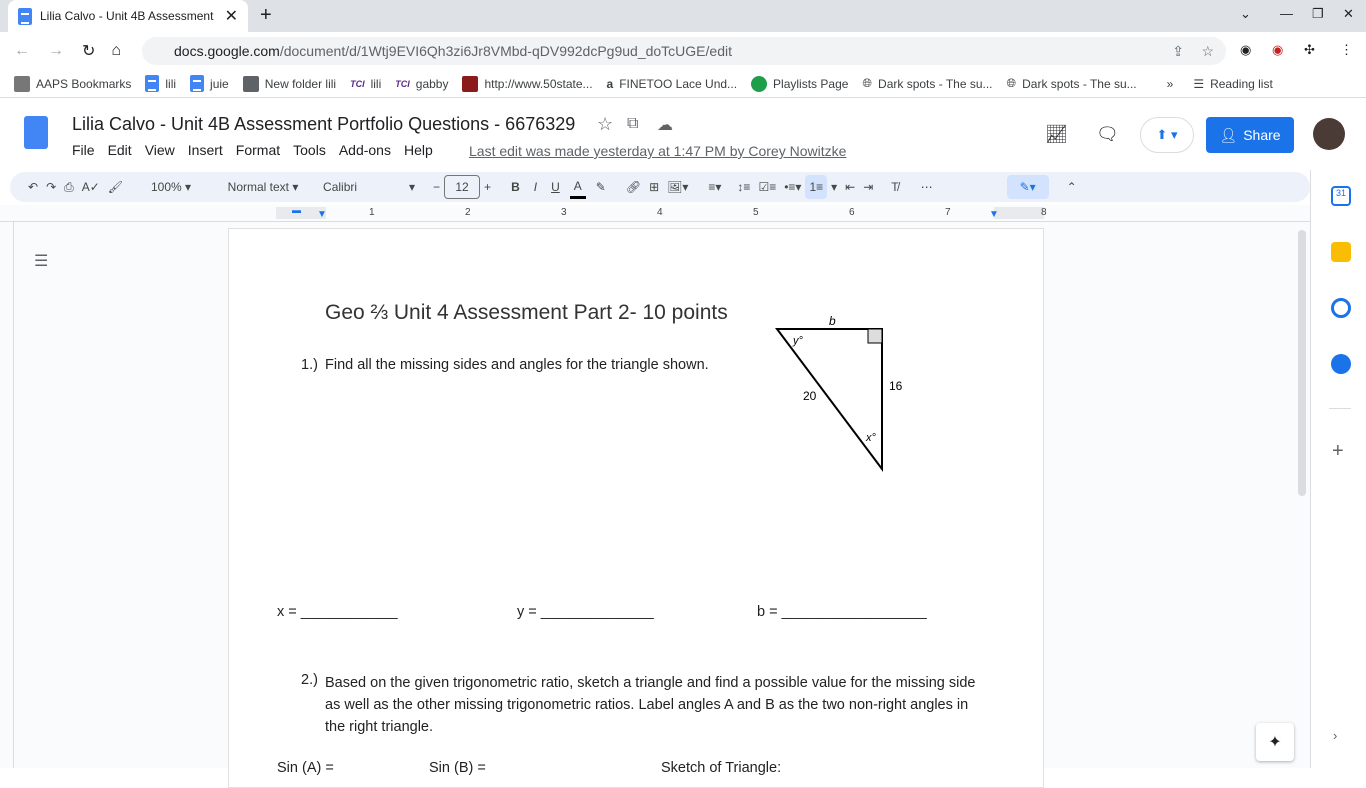 Image resolution: width=1366 pixels, height=788 pixels. I want to click on decrease-indent-icon: ⇤, so click(850, 187).